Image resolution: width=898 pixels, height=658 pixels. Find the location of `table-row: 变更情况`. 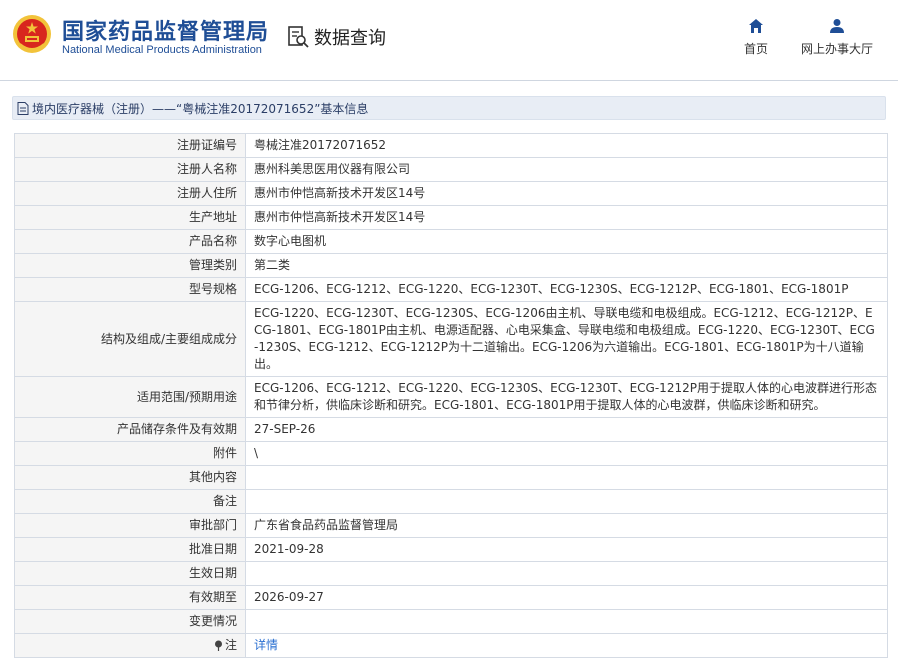

table-row: 变更情况 is located at coordinates (451, 621).